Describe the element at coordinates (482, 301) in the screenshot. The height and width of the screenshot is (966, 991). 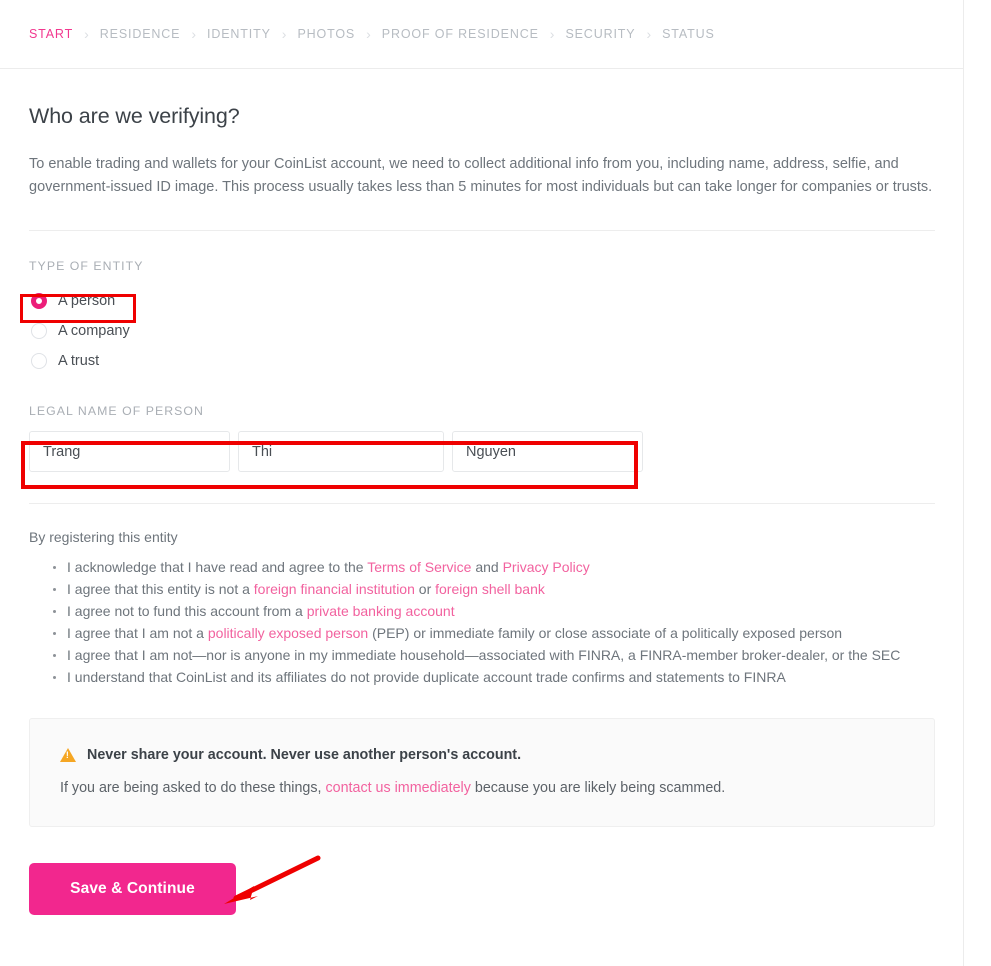
I see `entity-option-a-person: A person` at that location.